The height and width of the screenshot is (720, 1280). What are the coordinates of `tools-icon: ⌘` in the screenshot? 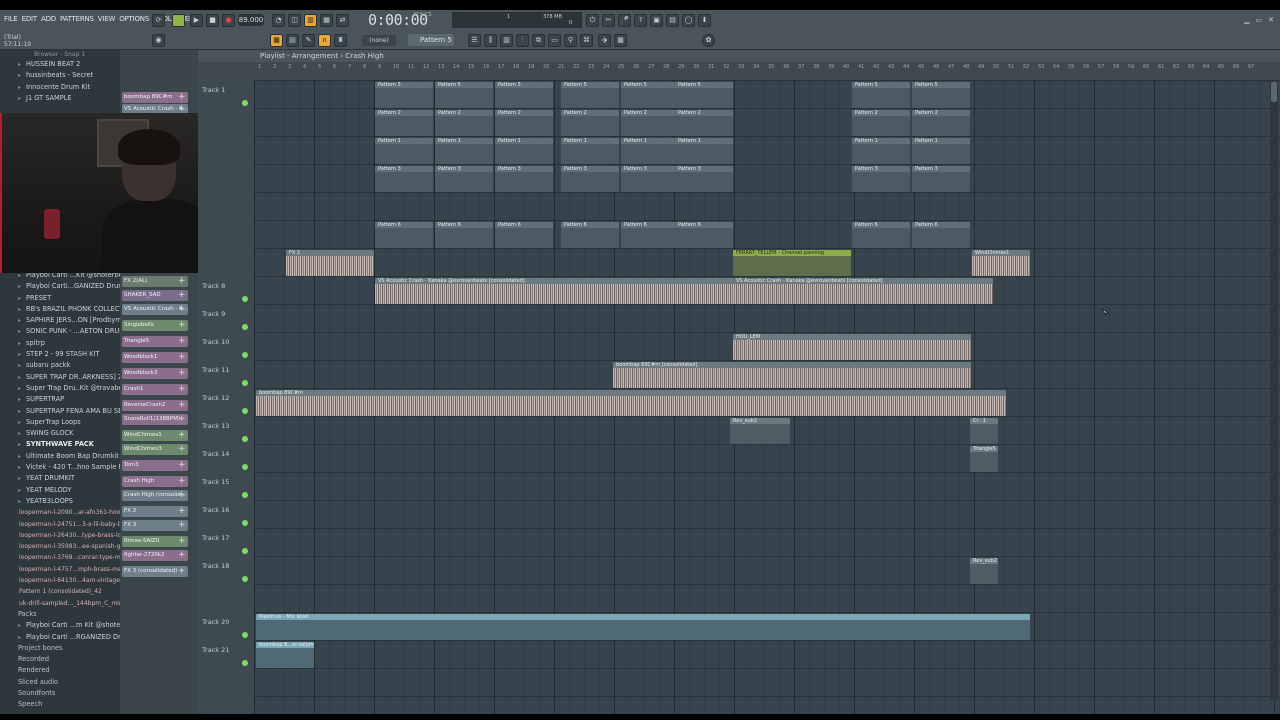 It's located at (586, 40).